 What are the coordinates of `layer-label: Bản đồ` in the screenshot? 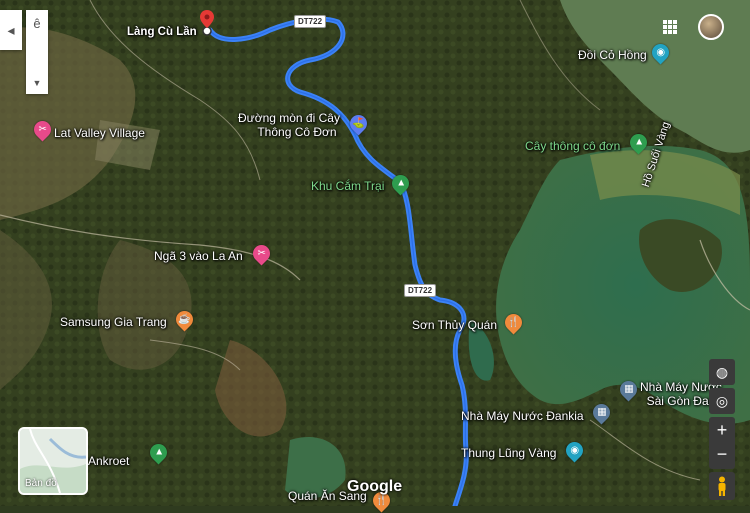 It's located at (41, 483).